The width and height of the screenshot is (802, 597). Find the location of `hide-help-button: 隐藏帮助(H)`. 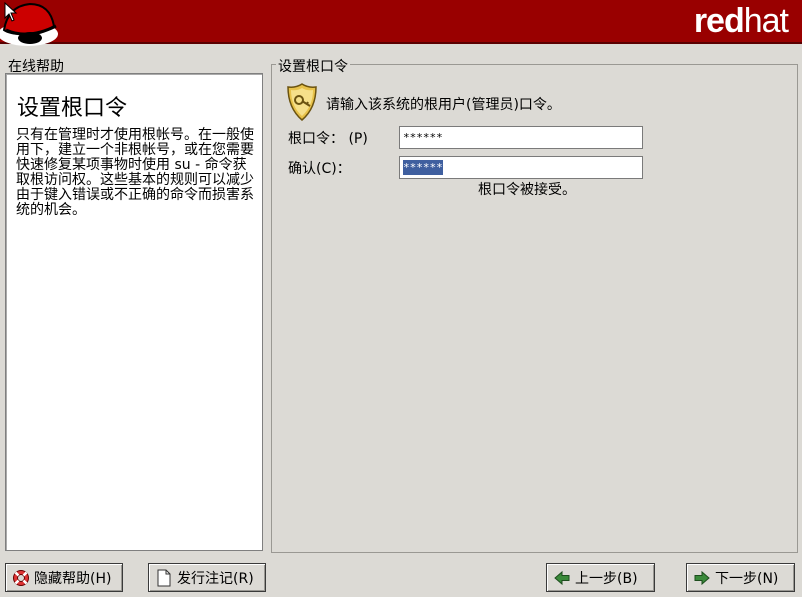

hide-help-button: 隐藏帮助(H) is located at coordinates (64, 577).